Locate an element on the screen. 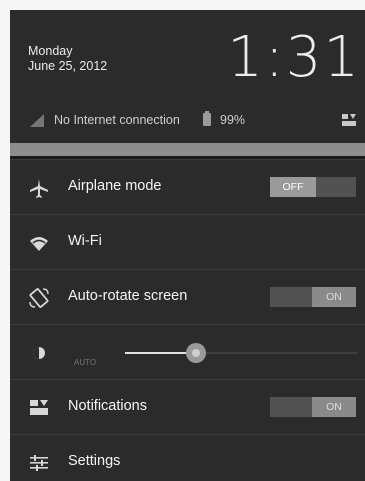  setting-settings: Settings is located at coordinates (187, 457).